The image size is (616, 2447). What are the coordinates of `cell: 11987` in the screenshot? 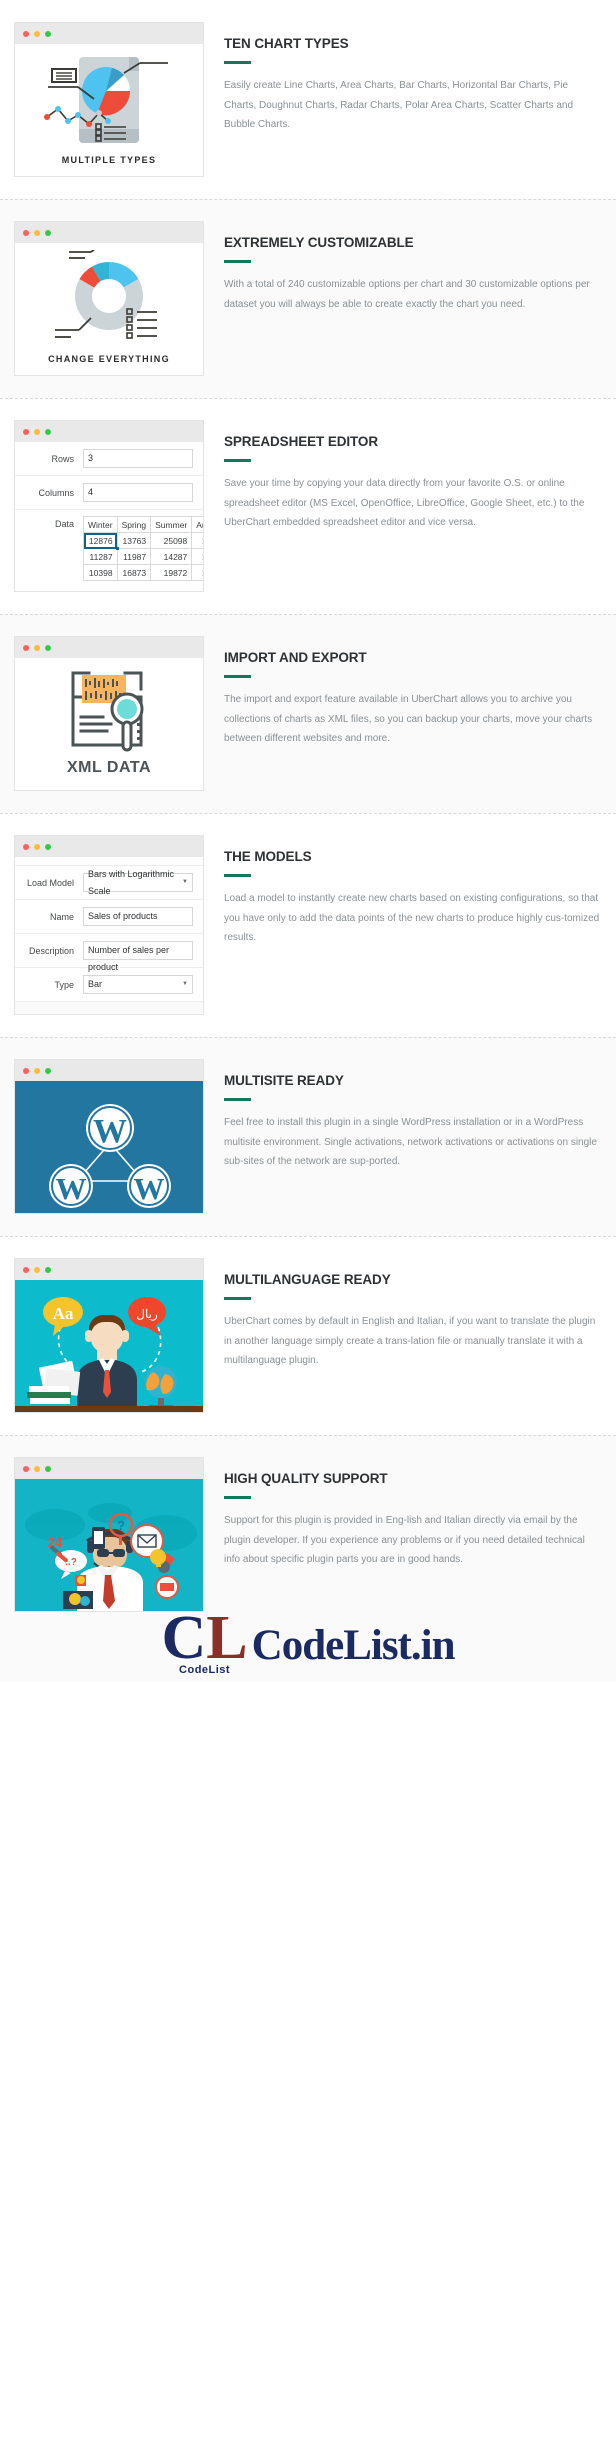 It's located at (134, 556).